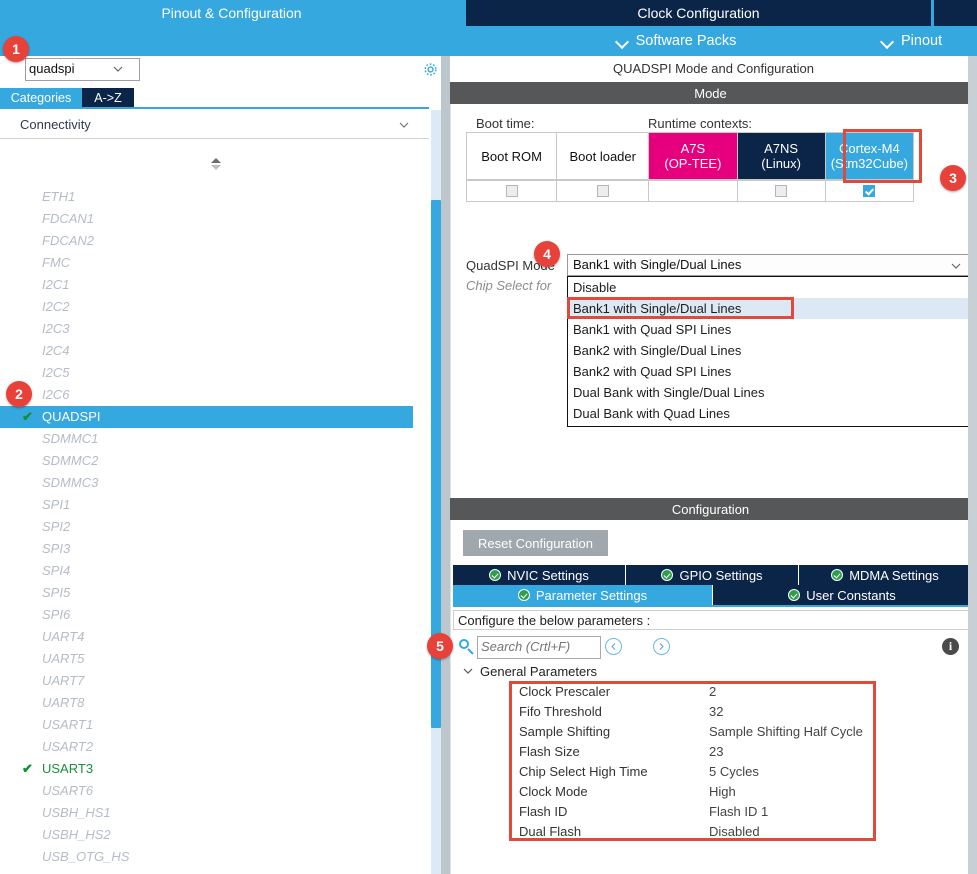  I want to click on peripheral-item-spi6: SPI6, so click(214, 615).